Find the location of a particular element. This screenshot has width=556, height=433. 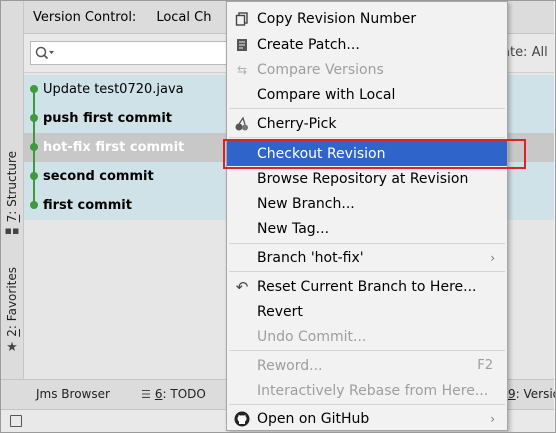

star-icon: ★ is located at coordinates (12, 347).